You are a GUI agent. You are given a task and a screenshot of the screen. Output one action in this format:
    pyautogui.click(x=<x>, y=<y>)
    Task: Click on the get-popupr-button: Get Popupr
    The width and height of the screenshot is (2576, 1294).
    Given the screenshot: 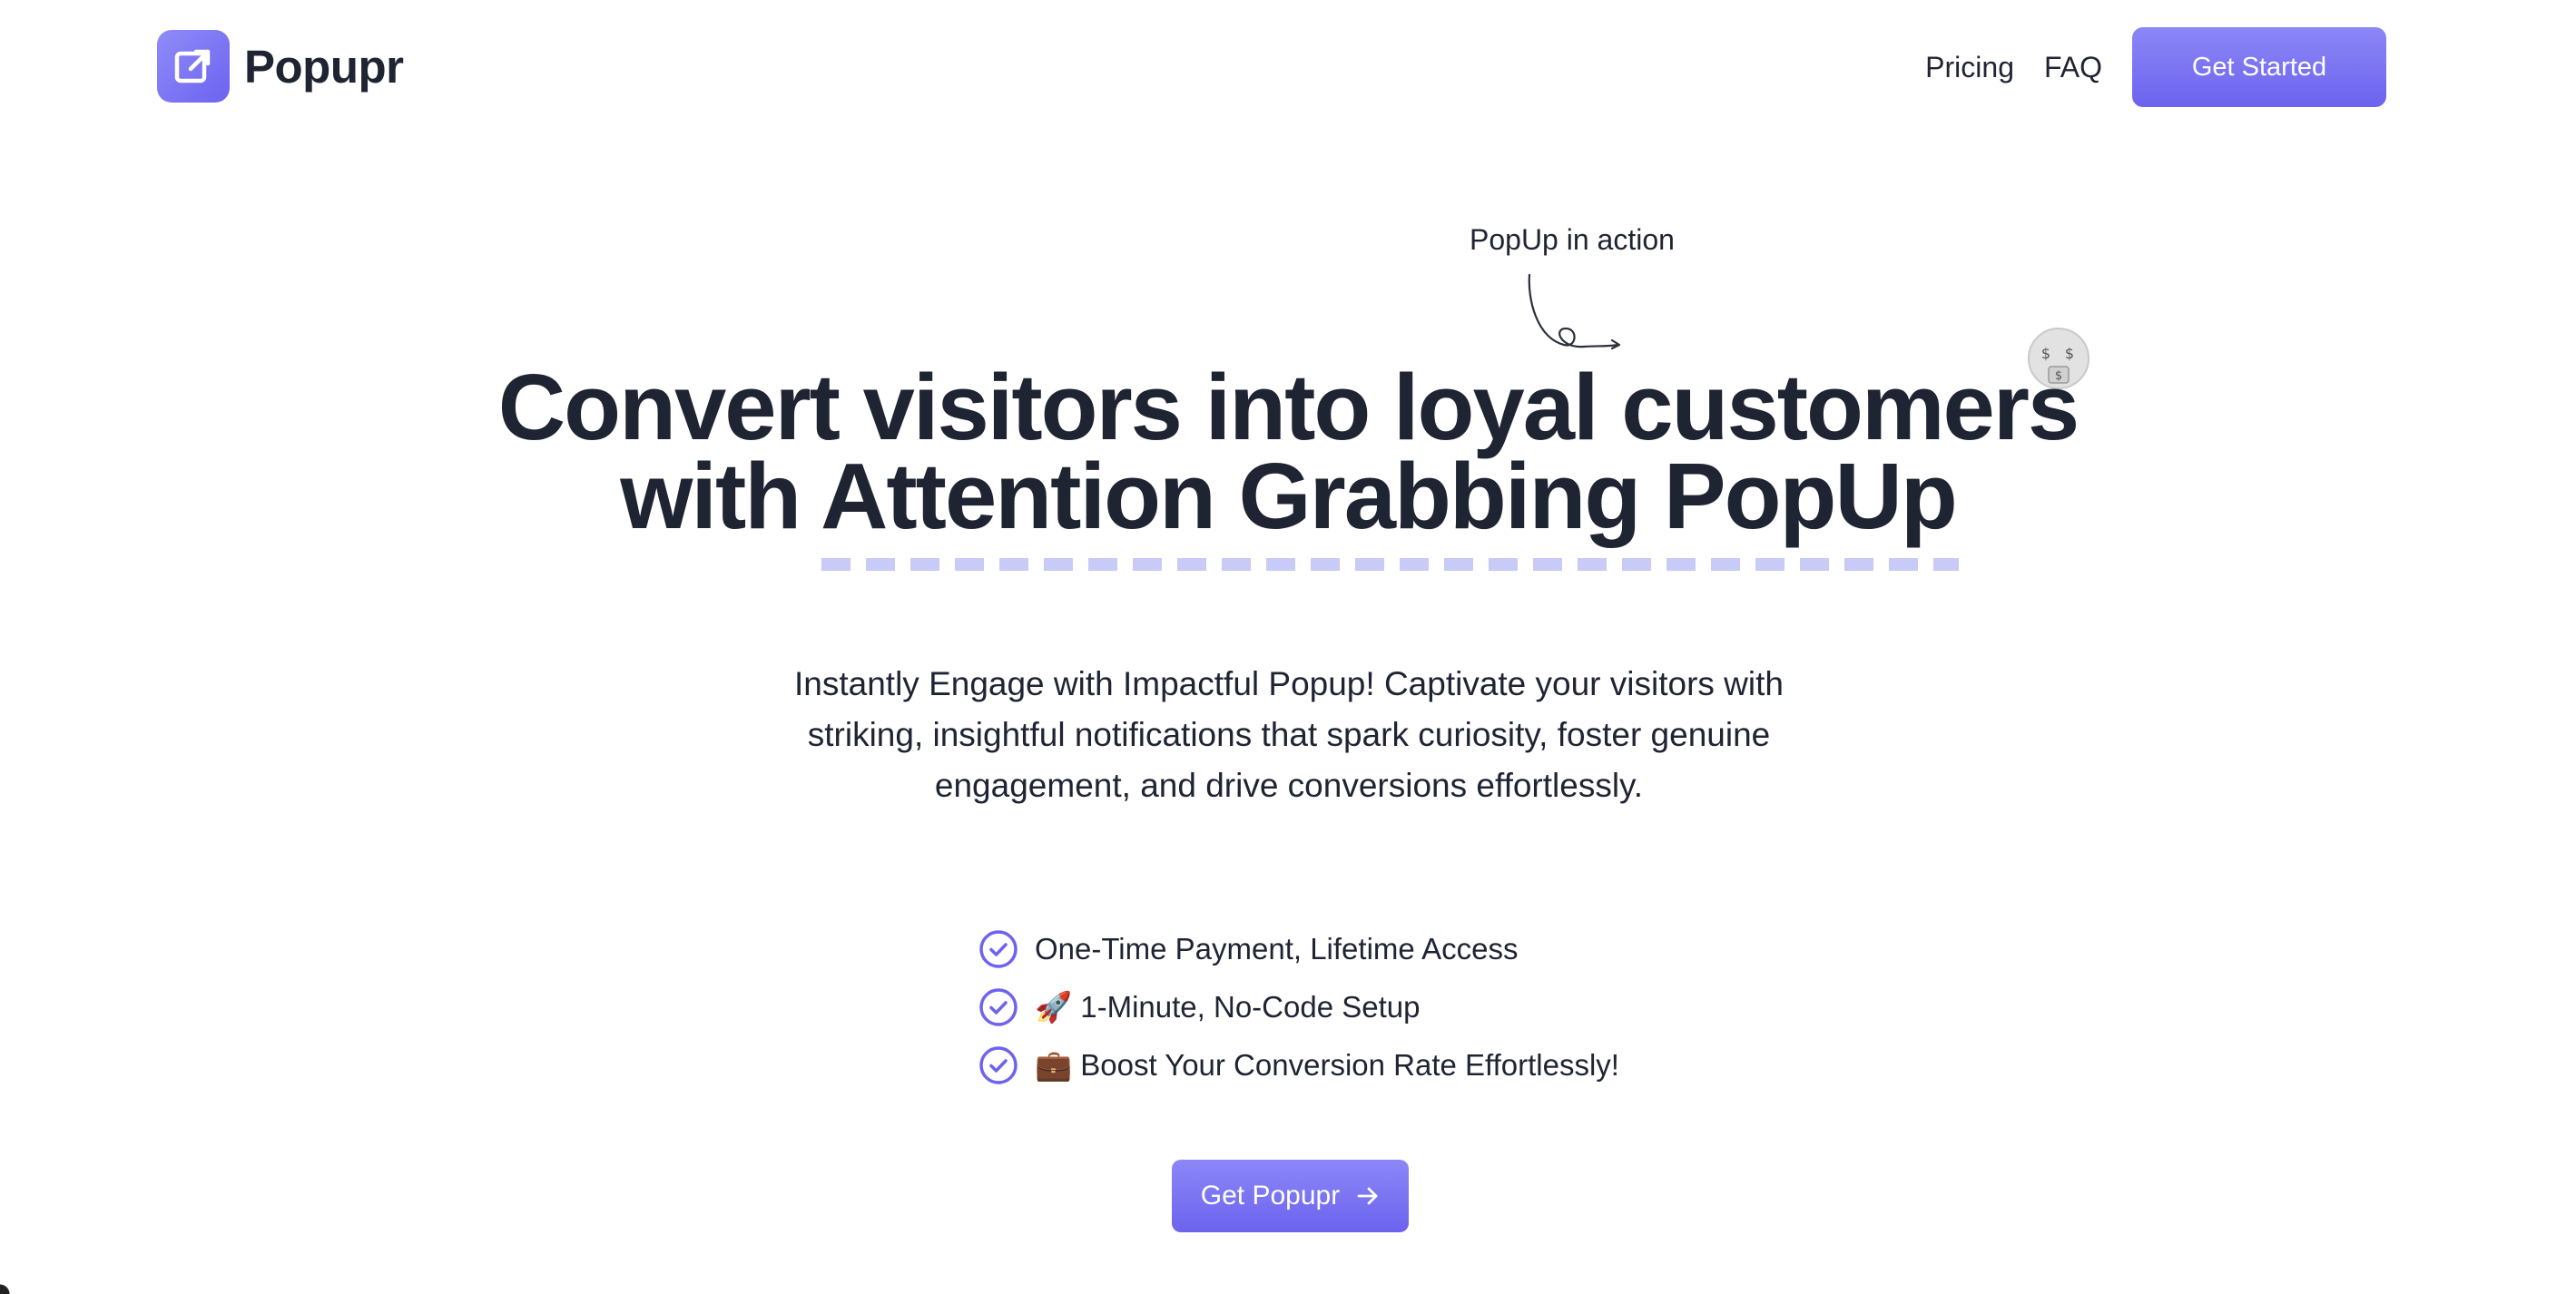 What is the action you would take?
    pyautogui.click(x=1290, y=1196)
    